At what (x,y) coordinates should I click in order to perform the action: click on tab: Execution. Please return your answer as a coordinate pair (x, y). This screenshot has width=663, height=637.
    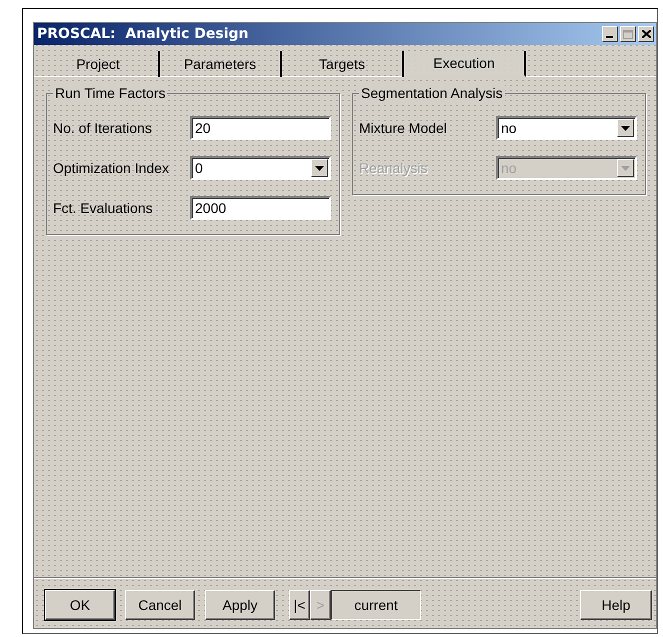
    Looking at the image, I should click on (465, 64).